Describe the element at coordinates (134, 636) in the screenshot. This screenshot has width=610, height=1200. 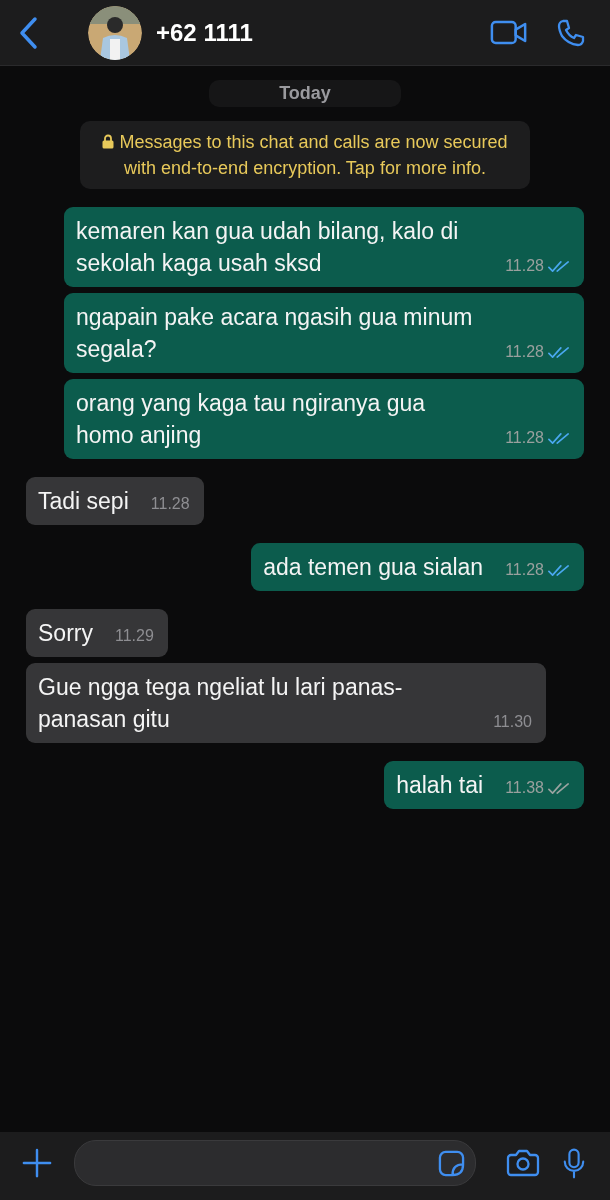
I see `message-time: 11.29` at that location.